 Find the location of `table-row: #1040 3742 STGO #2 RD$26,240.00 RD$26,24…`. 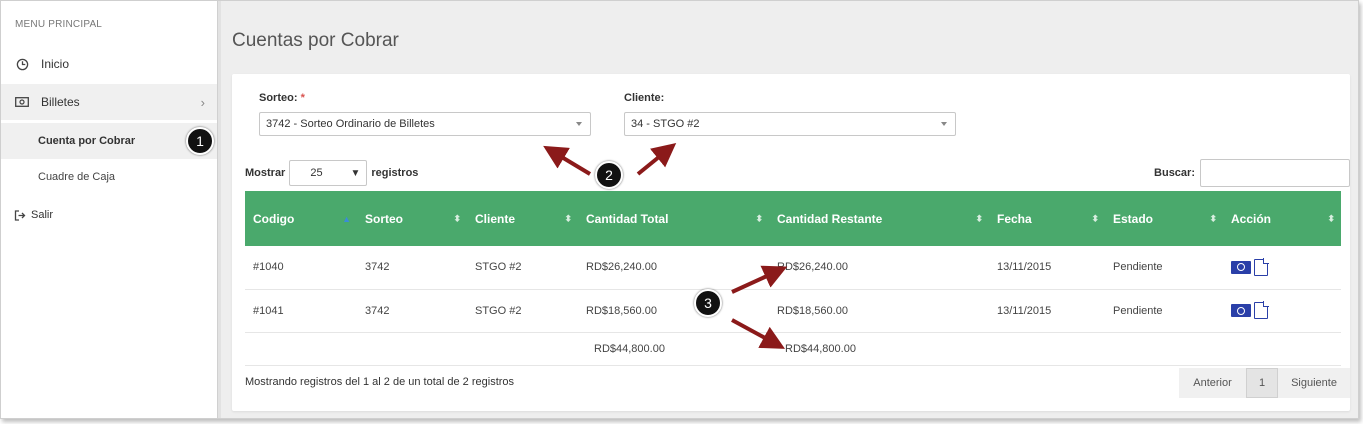

table-row: #1040 3742 STGO #2 RD$26,240.00 RD$26,24… is located at coordinates (793, 267).